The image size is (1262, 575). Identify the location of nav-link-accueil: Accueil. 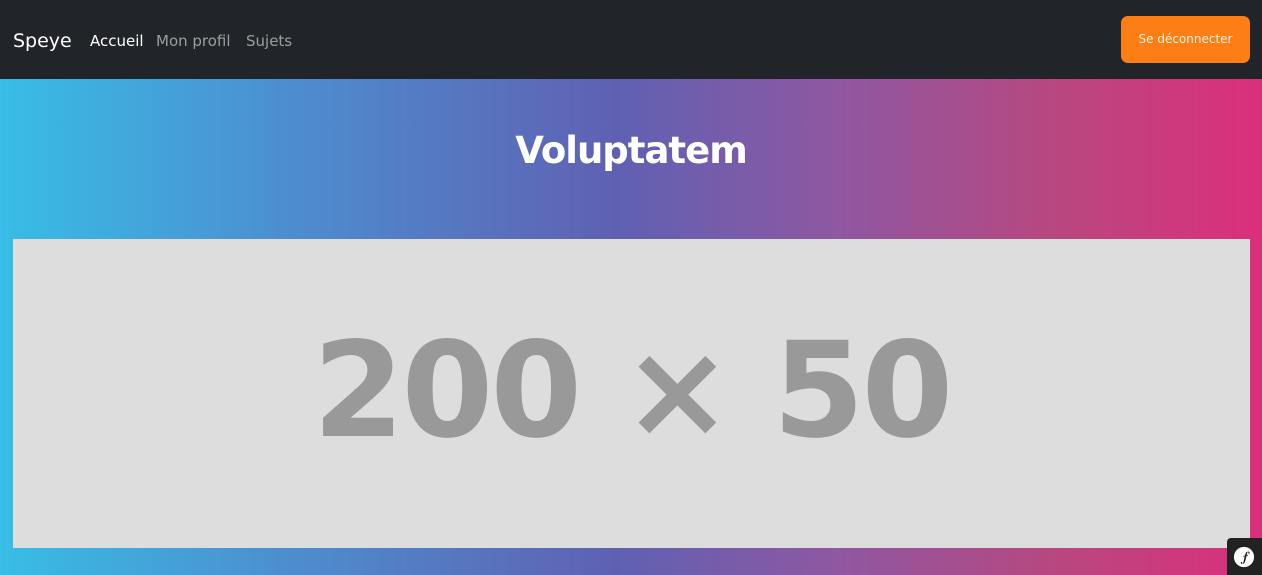
(117, 41).